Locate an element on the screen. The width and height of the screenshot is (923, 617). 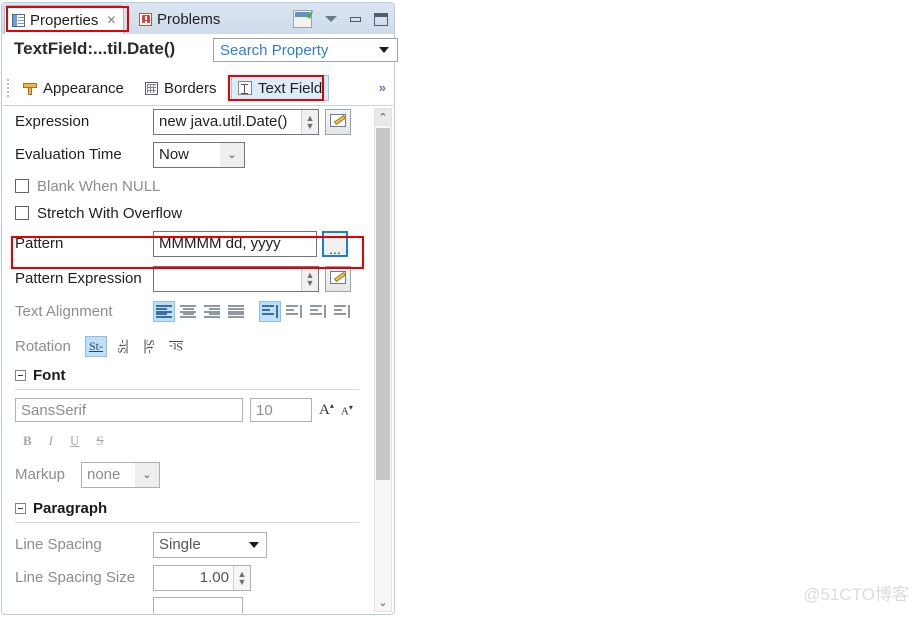
scrollbar-thumb is located at coordinates (383, 304).